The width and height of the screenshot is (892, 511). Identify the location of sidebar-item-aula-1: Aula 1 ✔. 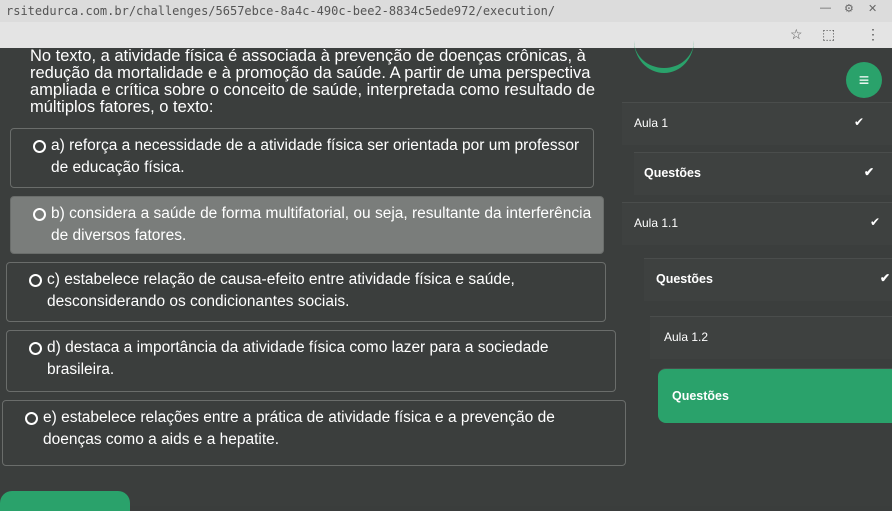
(757, 123).